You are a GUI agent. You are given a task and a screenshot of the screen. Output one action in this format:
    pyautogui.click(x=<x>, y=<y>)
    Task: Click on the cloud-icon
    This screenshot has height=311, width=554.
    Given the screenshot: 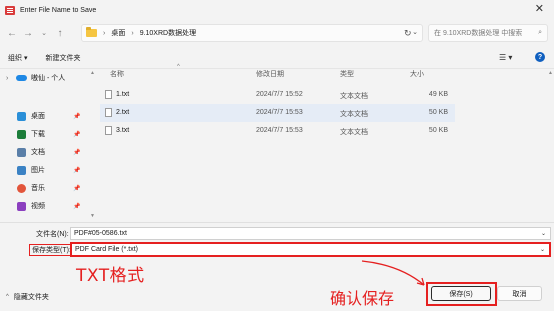 What is the action you would take?
    pyautogui.click(x=21, y=78)
    